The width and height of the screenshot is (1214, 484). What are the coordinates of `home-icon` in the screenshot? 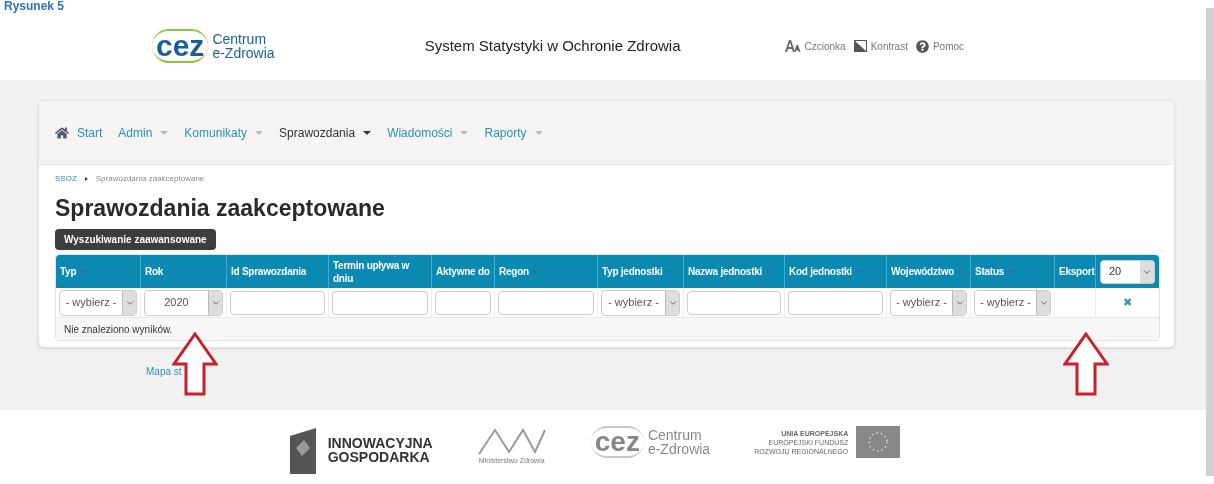 It's located at (62, 132).